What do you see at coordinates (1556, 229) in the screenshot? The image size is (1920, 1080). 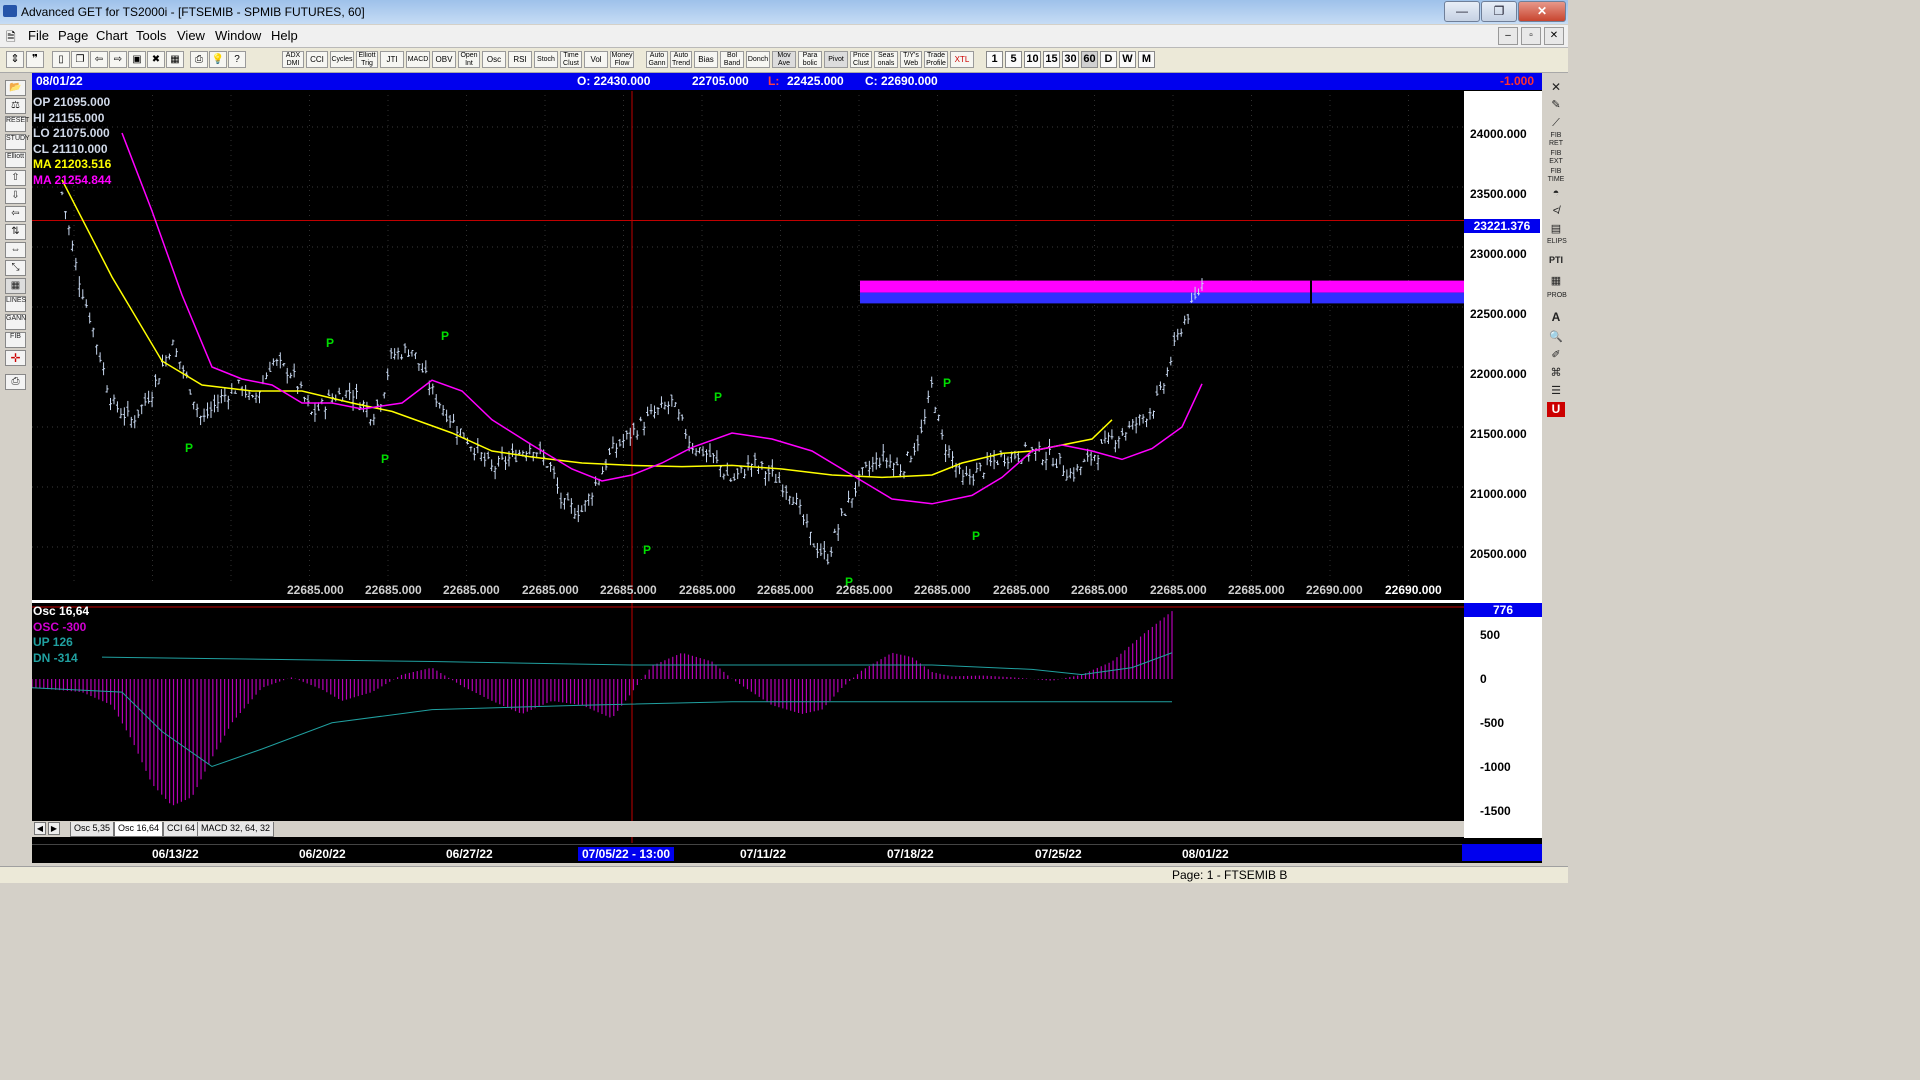 I see `table-icon: ▤` at bounding box center [1556, 229].